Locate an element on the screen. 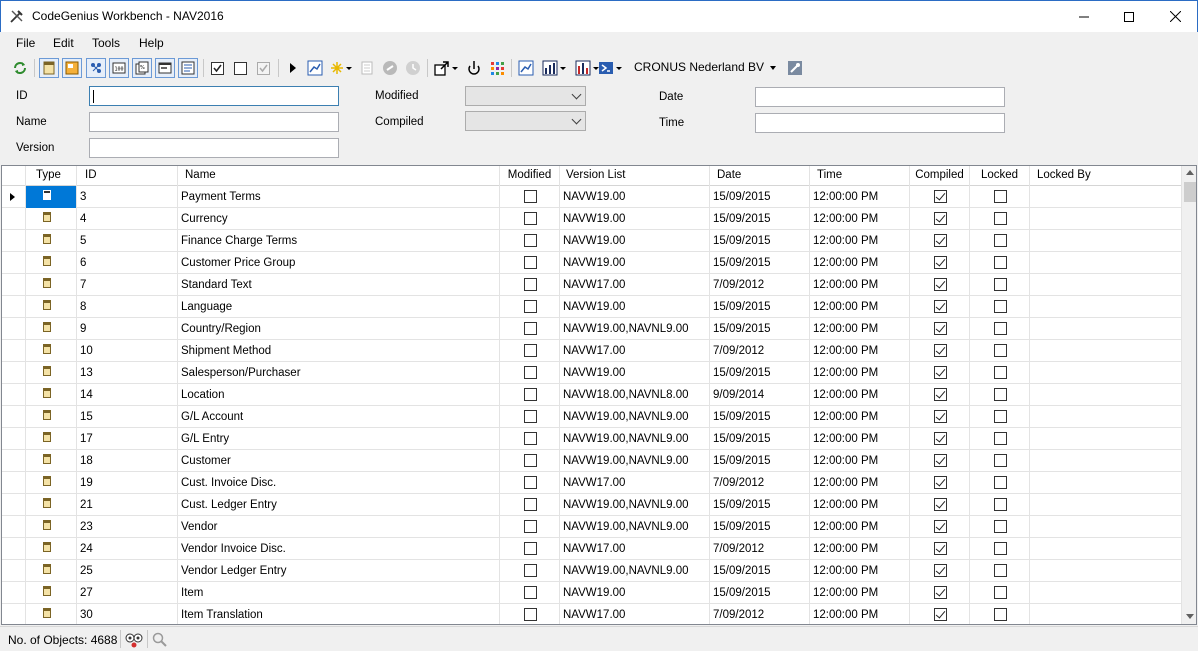  cell-version: NAVW17.00 is located at coordinates (635, 483).